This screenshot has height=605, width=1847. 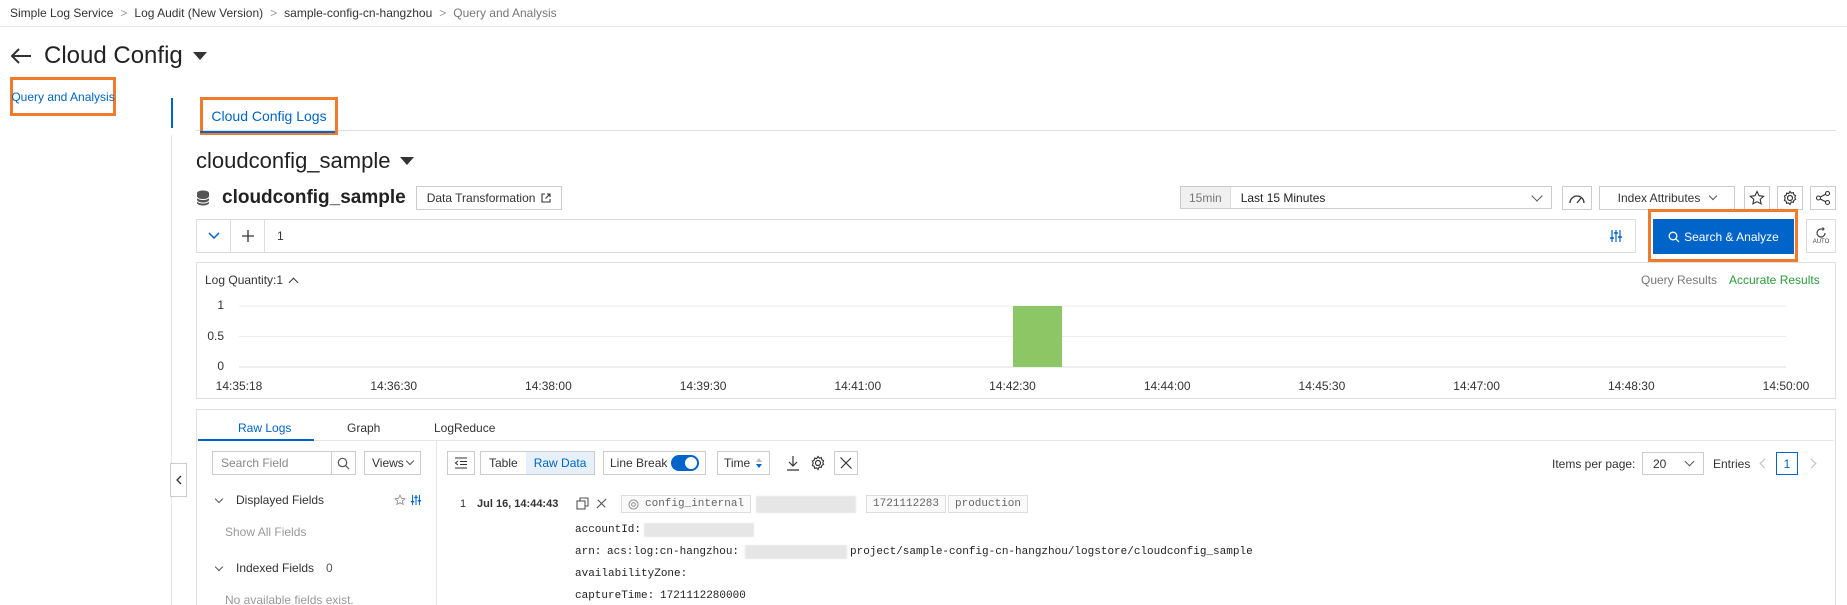 I want to click on displayed-fields-header: Displayed Fields, so click(x=318, y=500).